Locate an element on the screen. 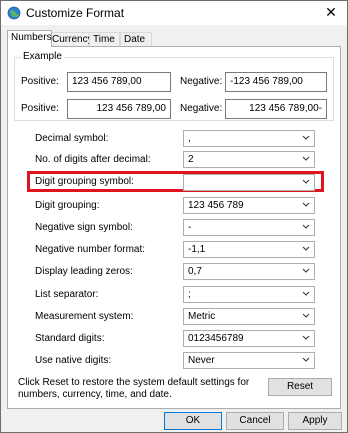  cancel-button: Cancel is located at coordinates (255, 421).